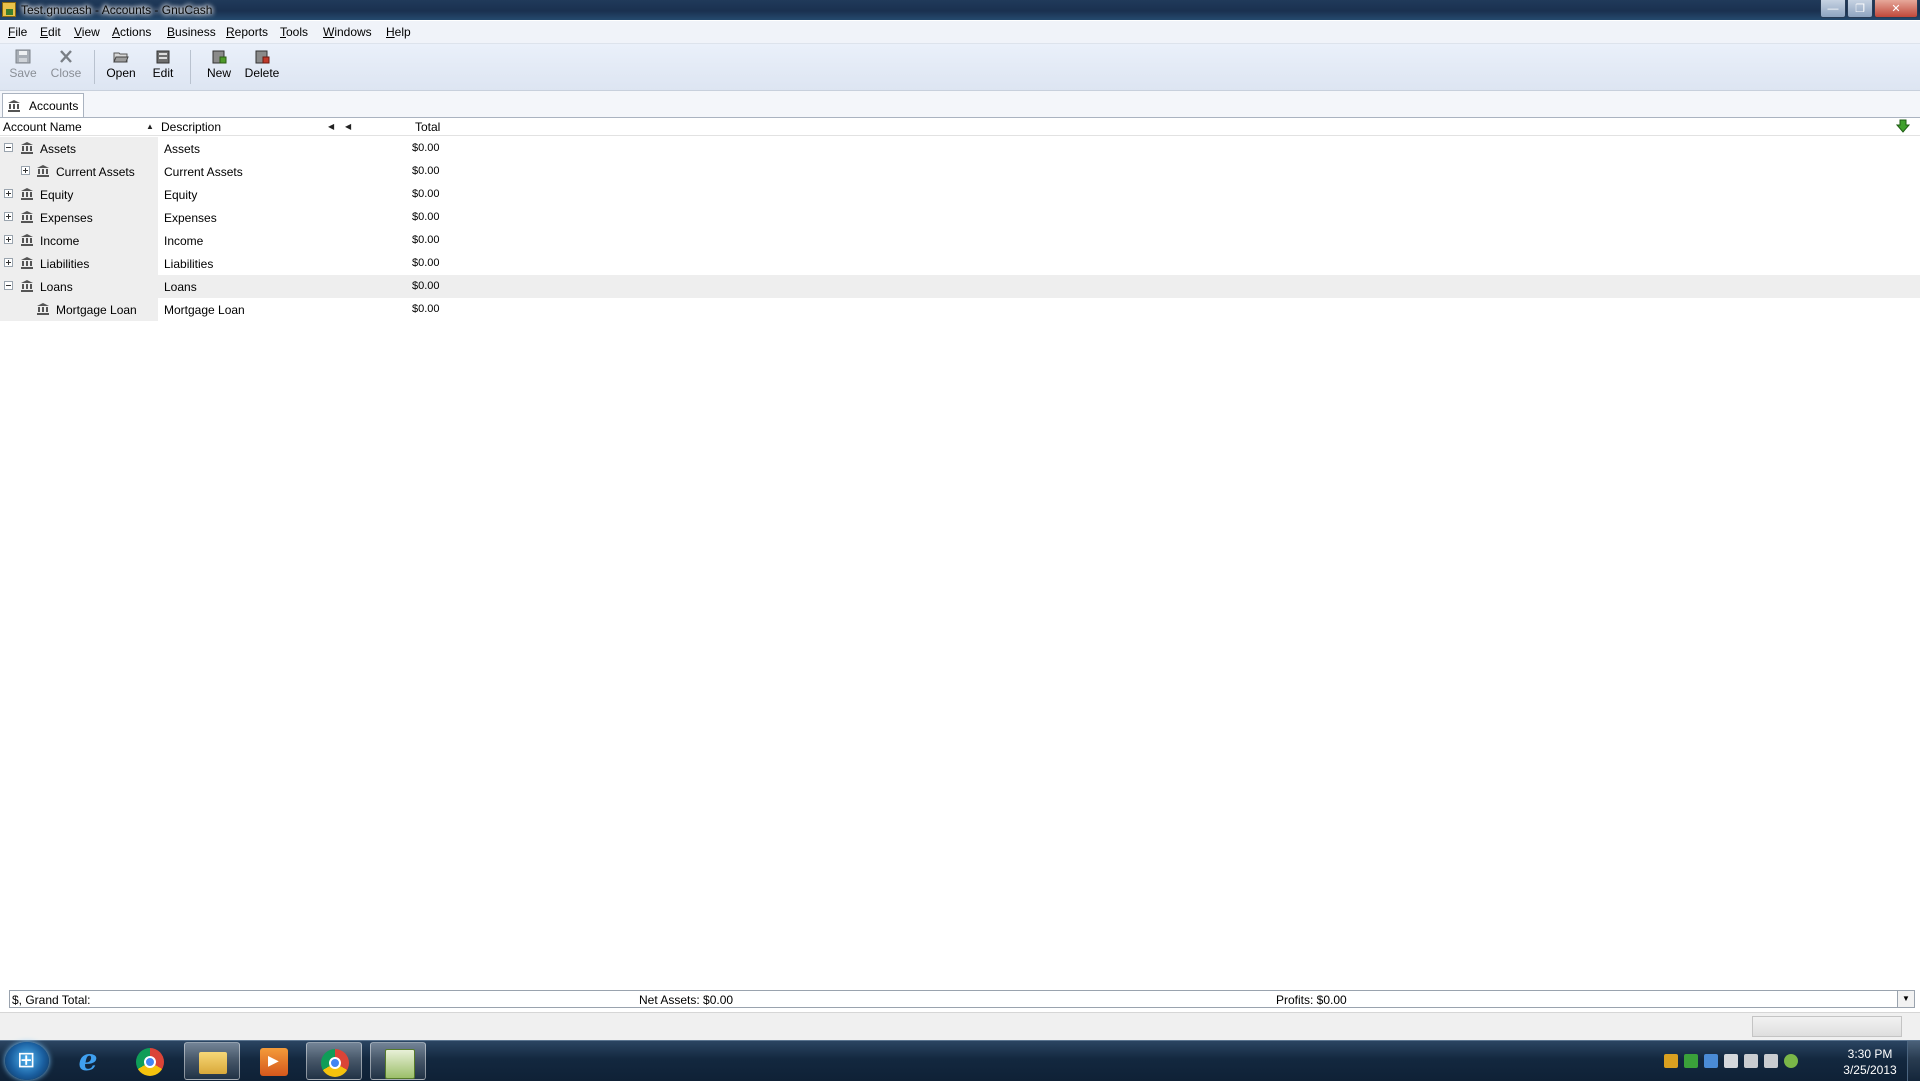  I want to click on account-name: Expenses, so click(66, 218).